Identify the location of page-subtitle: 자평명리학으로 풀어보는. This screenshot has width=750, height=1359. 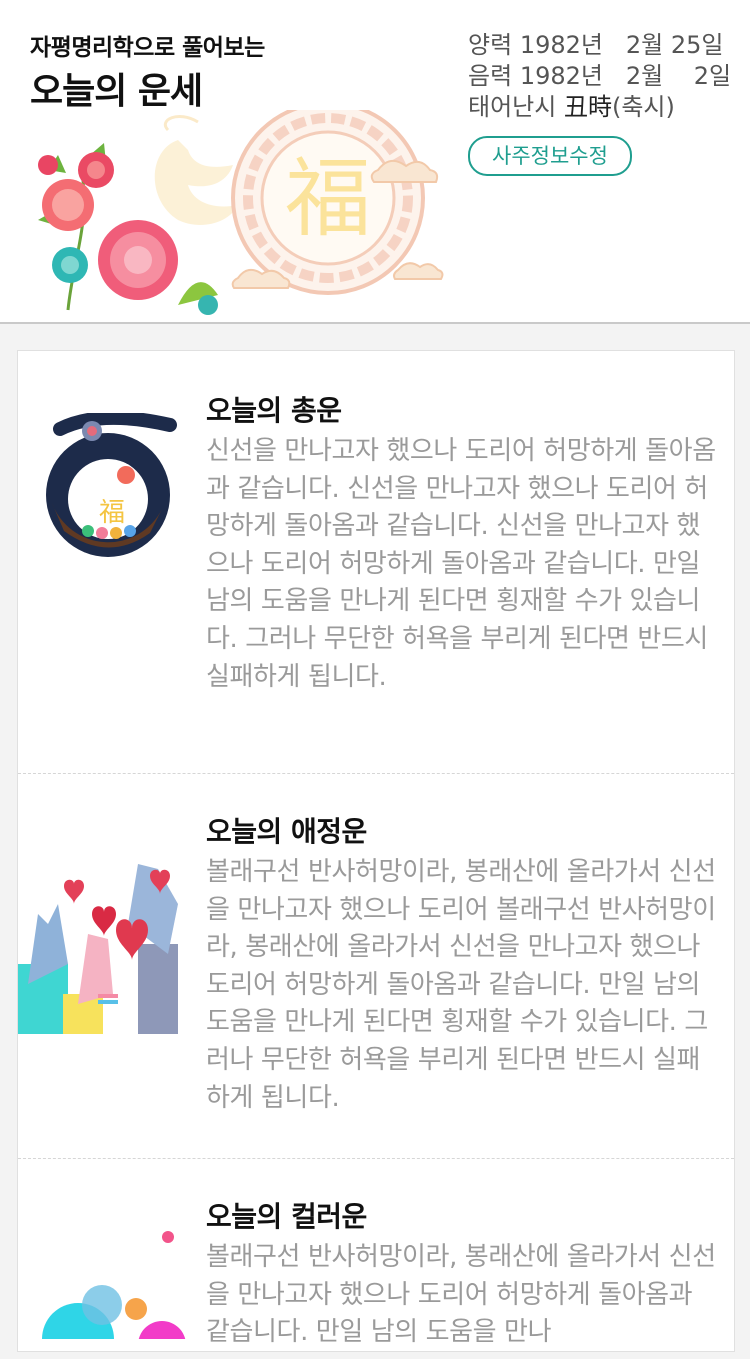
(147, 48).